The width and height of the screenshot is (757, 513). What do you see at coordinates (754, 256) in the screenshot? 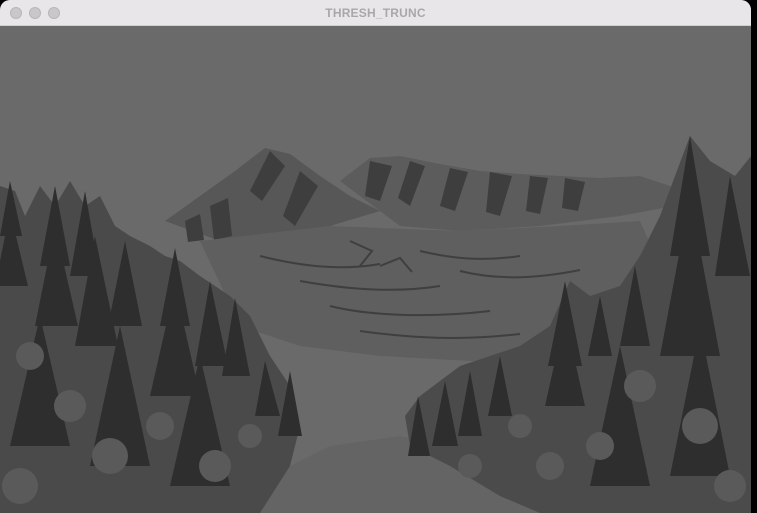
I see `window-edge` at bounding box center [754, 256].